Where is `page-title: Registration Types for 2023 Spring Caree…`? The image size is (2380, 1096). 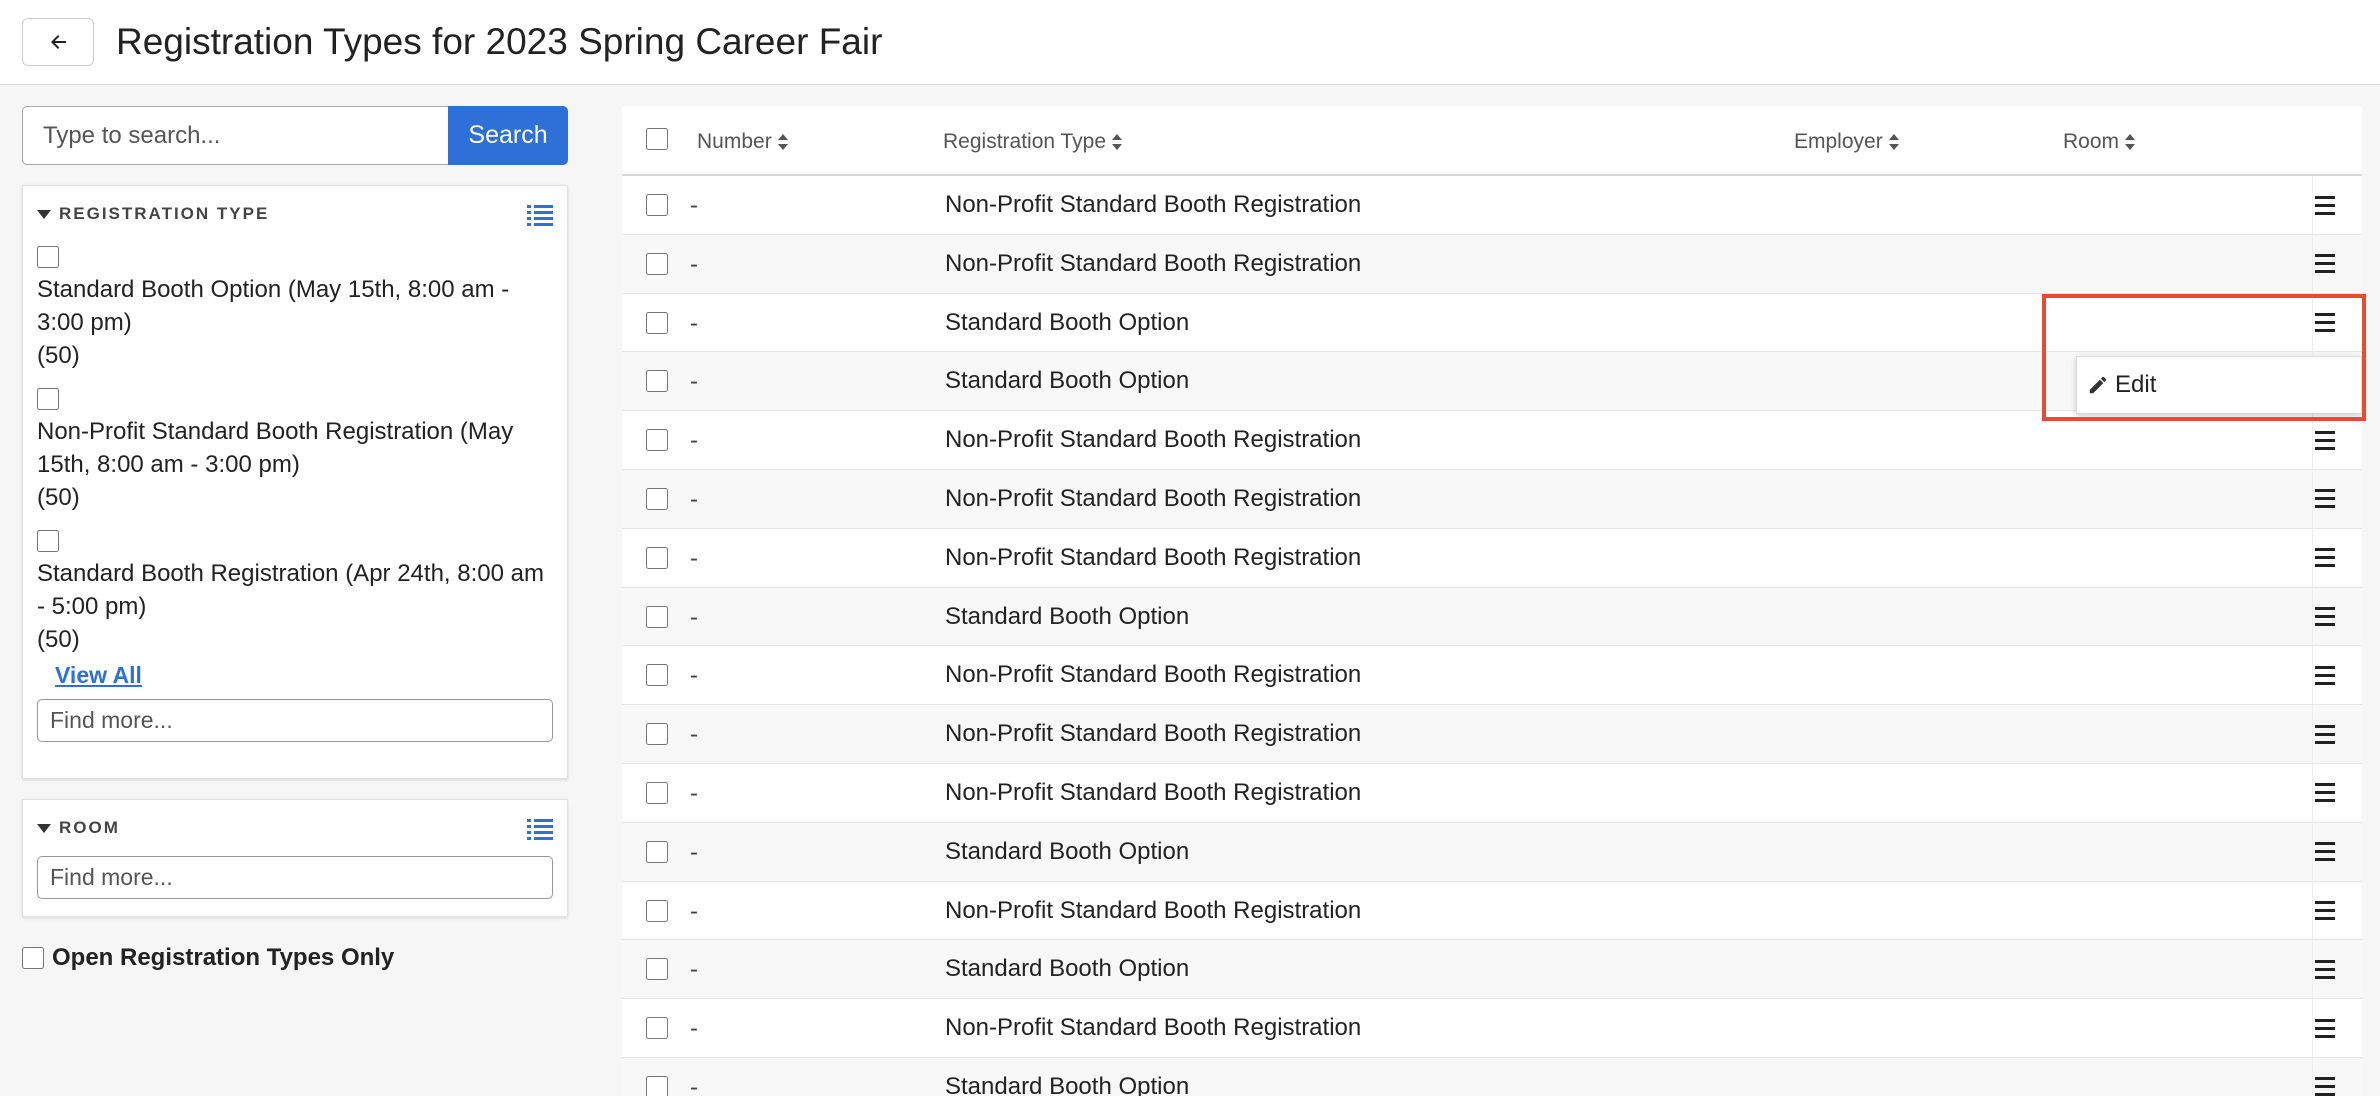
page-title: Registration Types for 2023 Spring Caree… is located at coordinates (499, 41).